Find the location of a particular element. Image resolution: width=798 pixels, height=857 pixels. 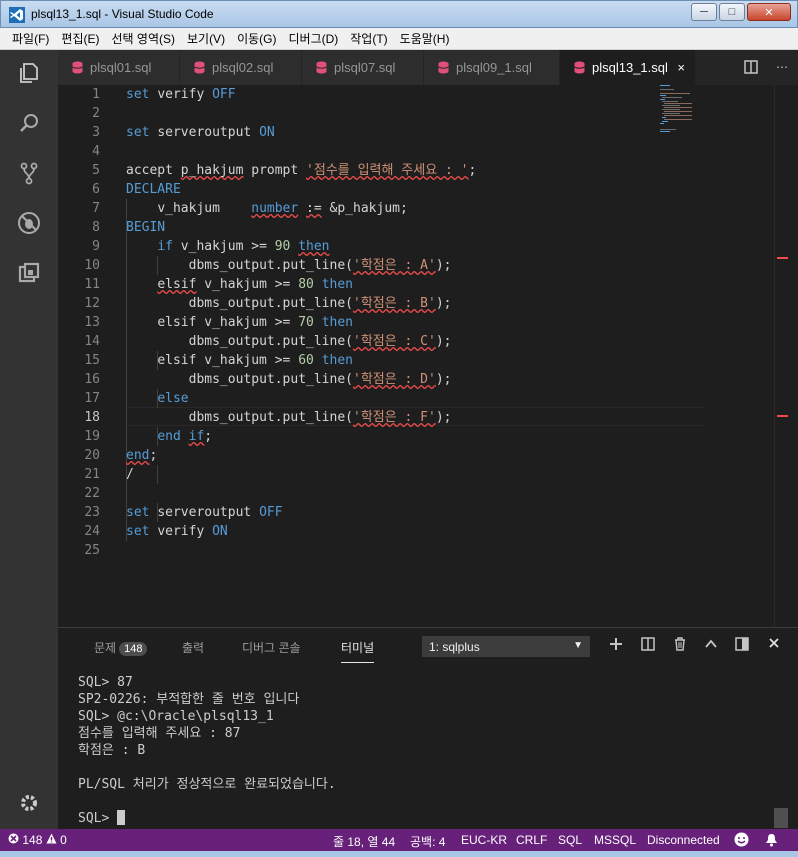

close-panel-icon is located at coordinates (774, 643).